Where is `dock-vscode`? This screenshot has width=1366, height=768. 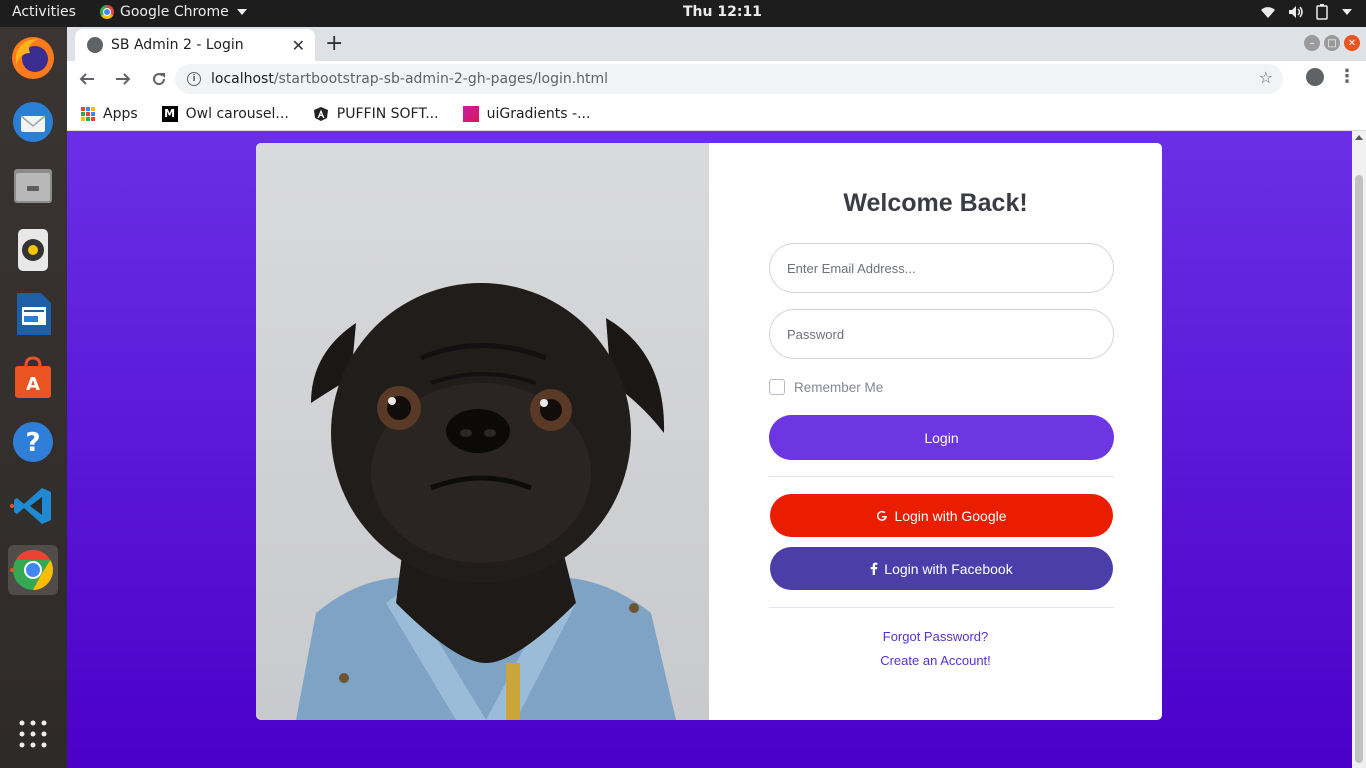
dock-vscode is located at coordinates (33, 506).